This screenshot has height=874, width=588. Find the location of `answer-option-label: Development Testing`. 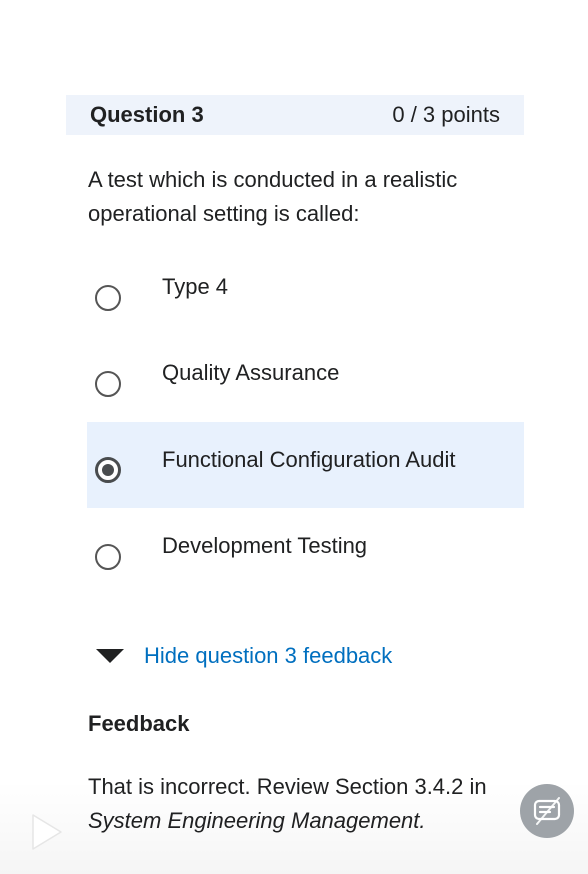

answer-option-label: Development Testing is located at coordinates (265, 545).